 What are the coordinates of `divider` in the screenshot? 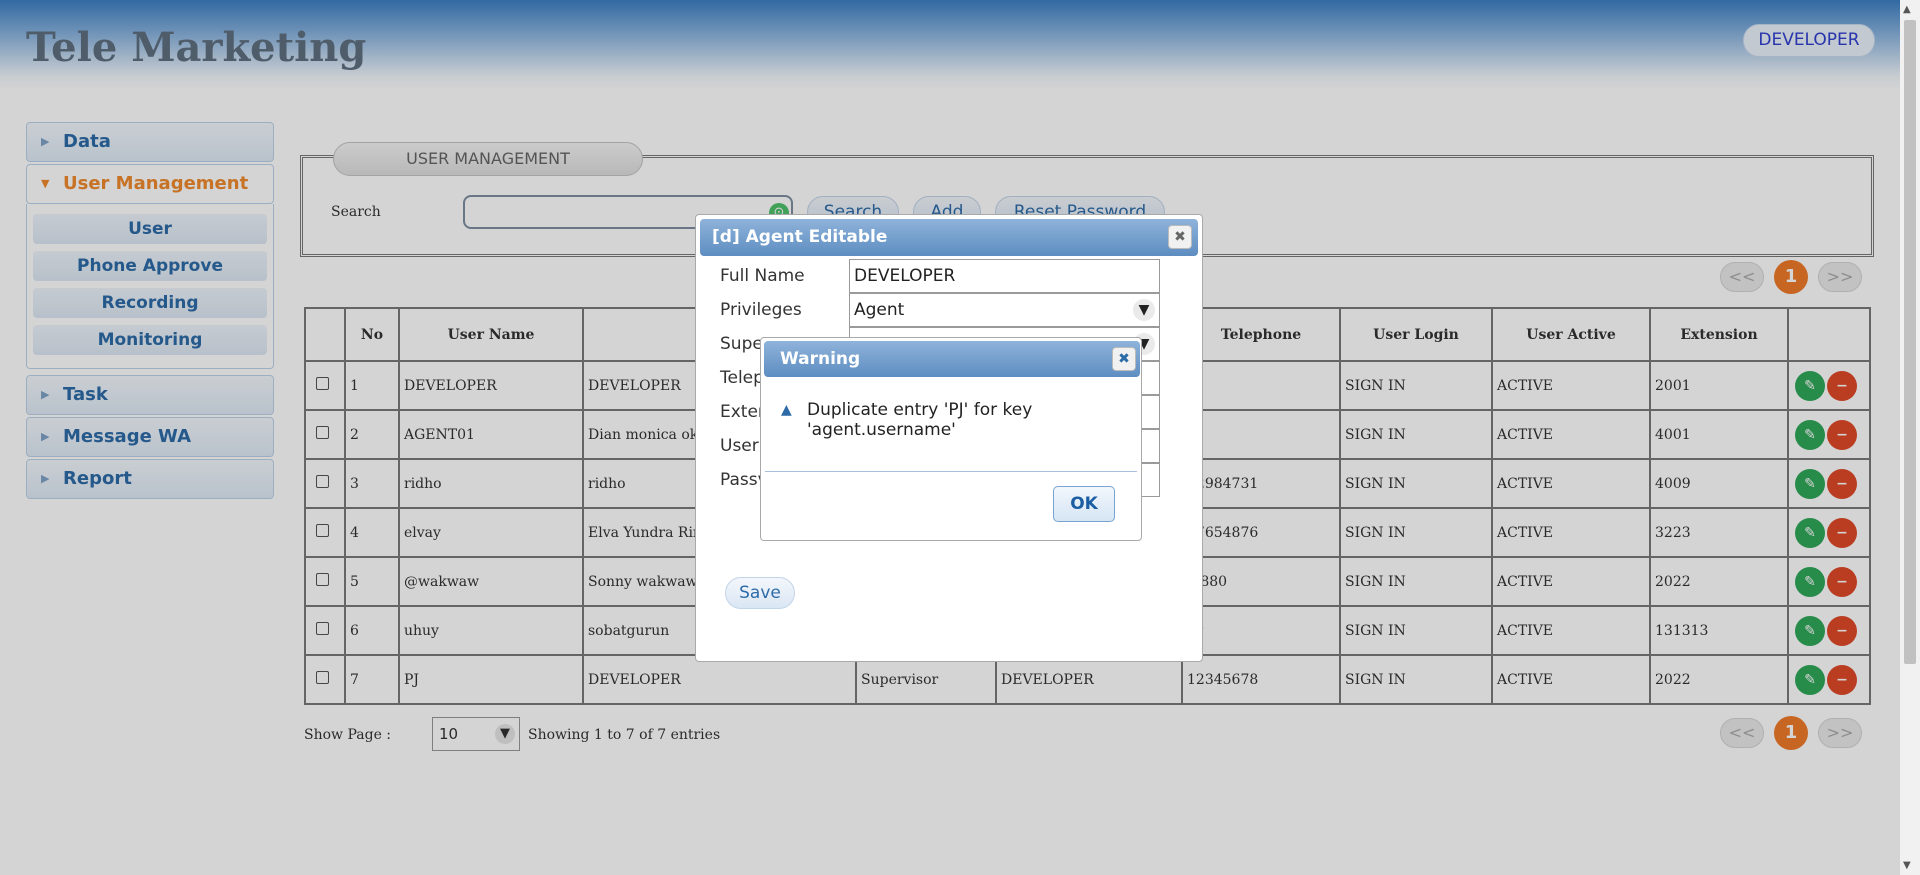 It's located at (951, 471).